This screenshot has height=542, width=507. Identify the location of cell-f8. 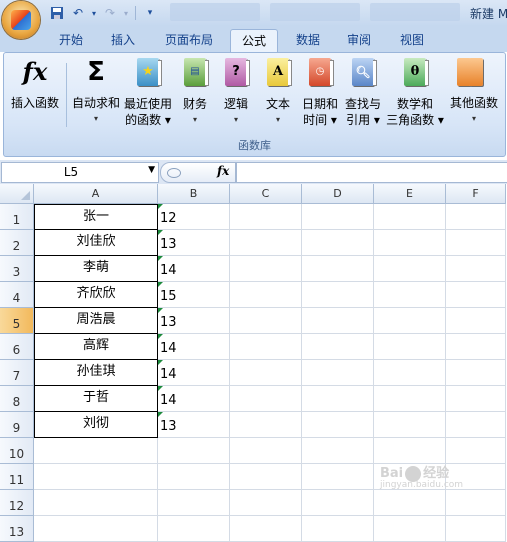
(476, 399).